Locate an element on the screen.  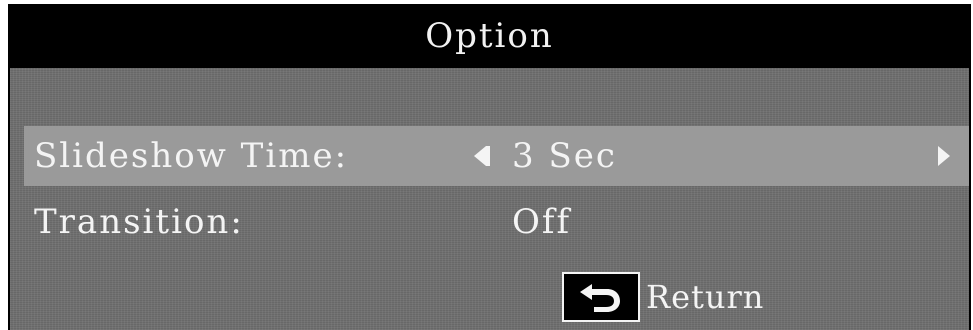
increase-arrow-icon is located at coordinates (944, 156).